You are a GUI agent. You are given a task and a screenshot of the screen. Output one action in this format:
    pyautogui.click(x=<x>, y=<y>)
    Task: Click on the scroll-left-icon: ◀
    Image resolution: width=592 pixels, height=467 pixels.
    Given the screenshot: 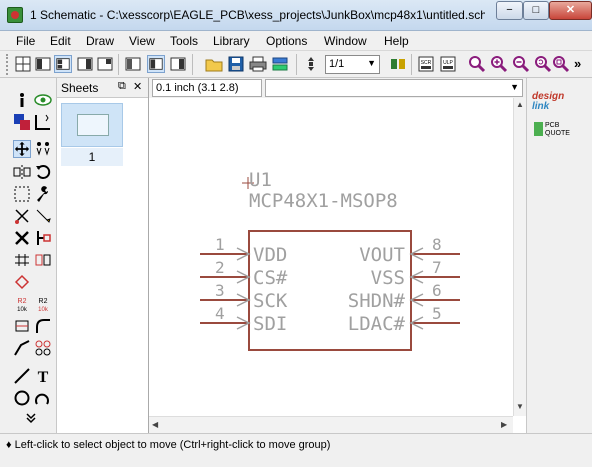 What is the action you would take?
    pyautogui.click(x=155, y=424)
    